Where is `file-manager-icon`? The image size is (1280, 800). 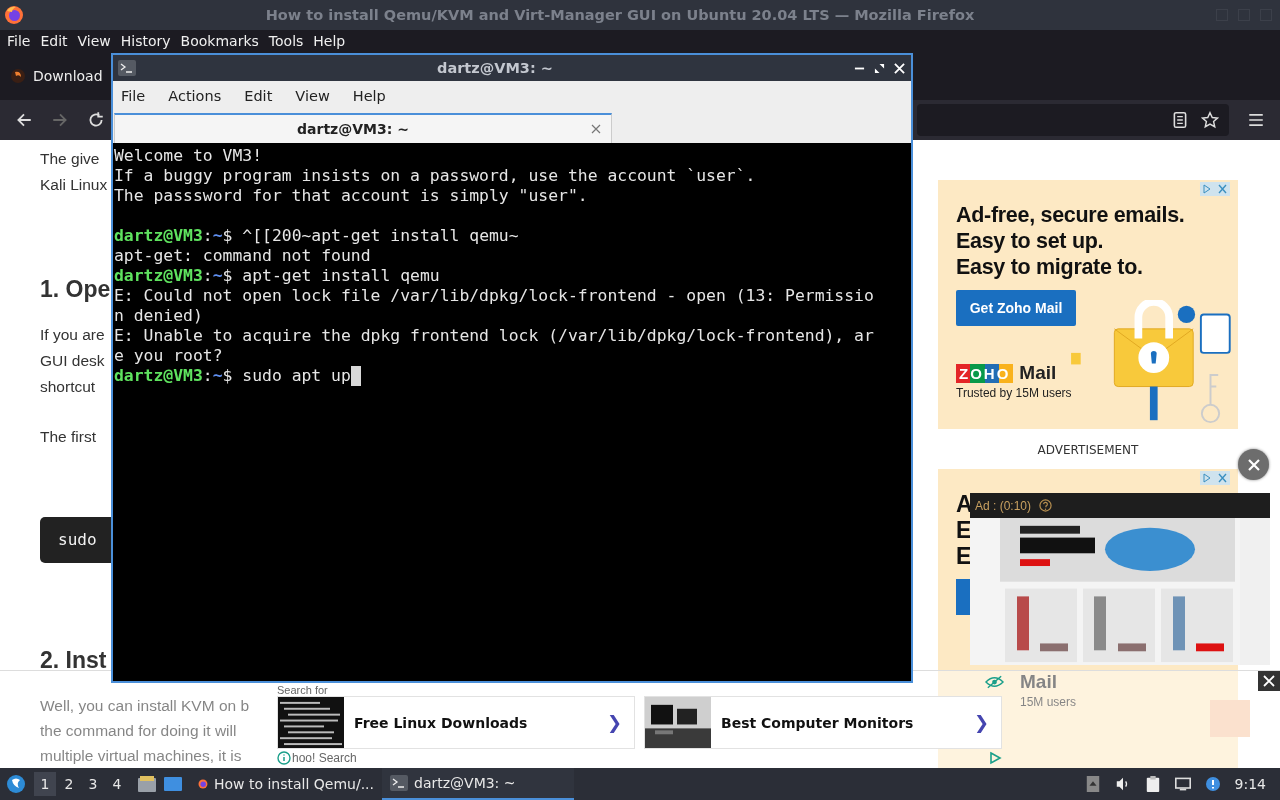 file-manager-icon is located at coordinates (147, 784).